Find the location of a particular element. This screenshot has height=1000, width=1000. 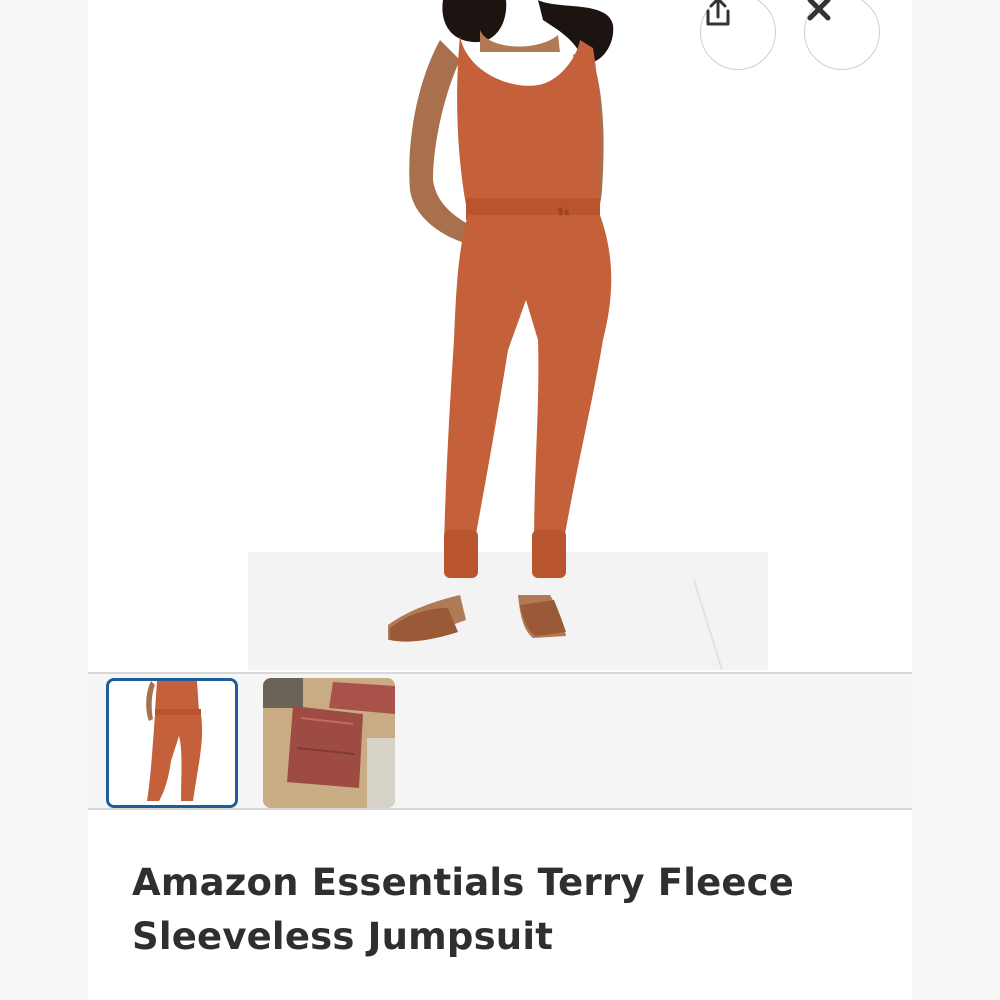

thumbnail-folded-image is located at coordinates (329, 743).